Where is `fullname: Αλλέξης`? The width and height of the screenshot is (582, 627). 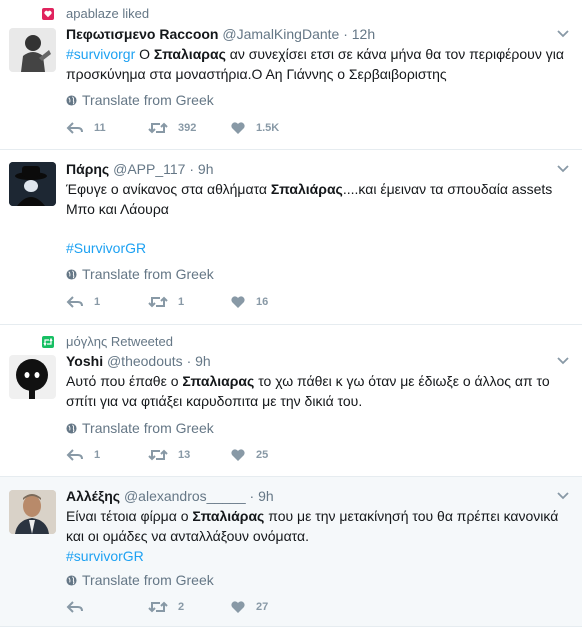 fullname: Αλλέξης is located at coordinates (93, 496).